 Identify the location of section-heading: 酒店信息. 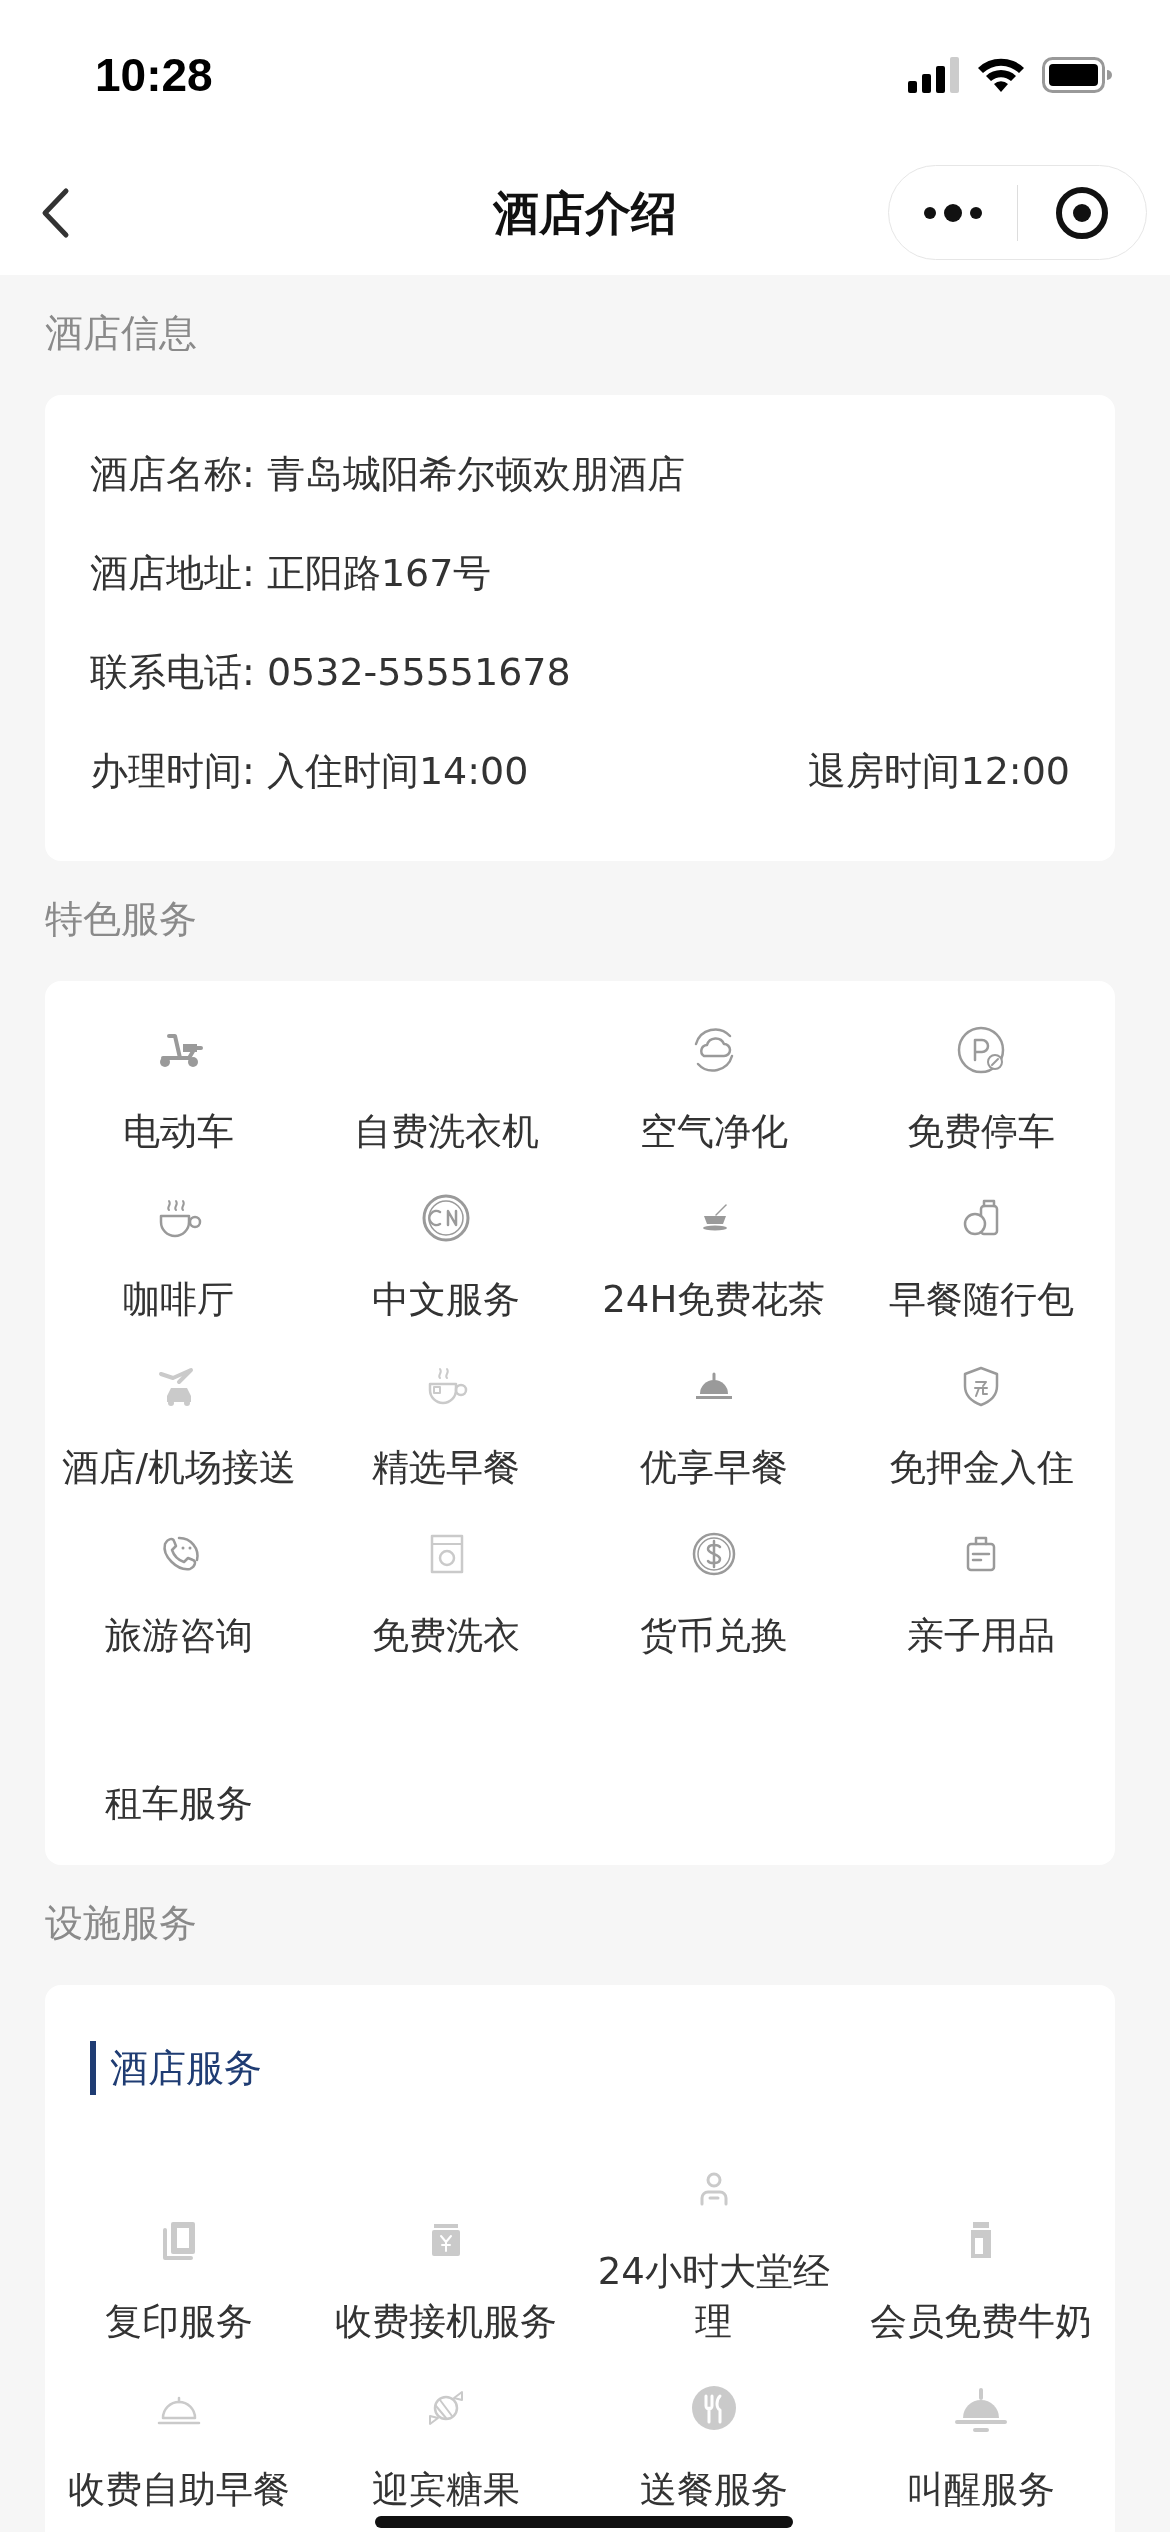
(121, 333).